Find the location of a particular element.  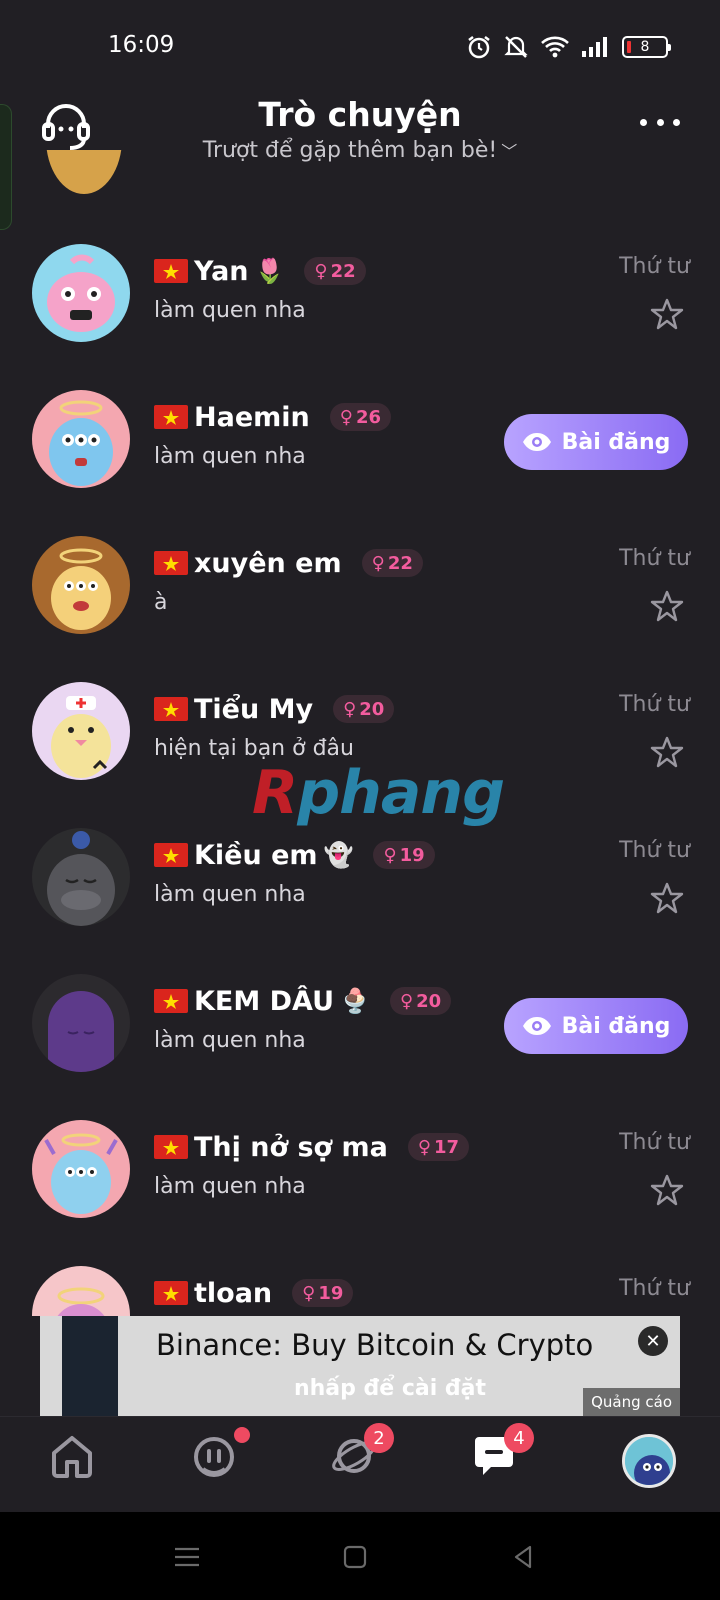

watermark-text: phang is located at coordinates (401, 793).